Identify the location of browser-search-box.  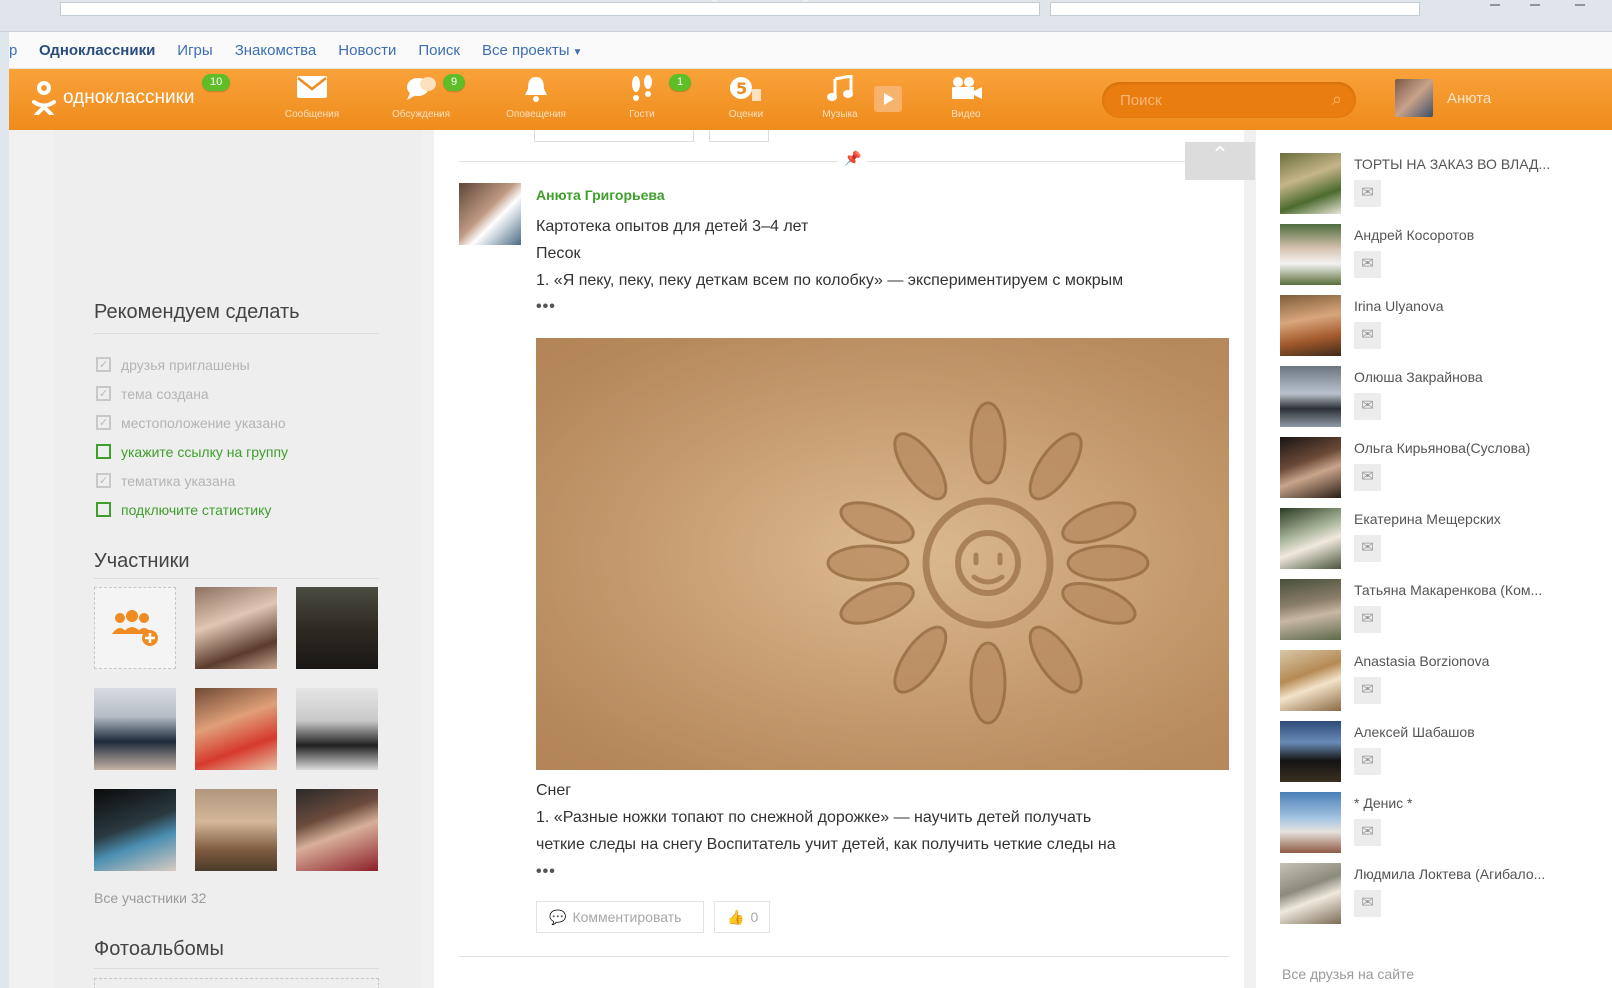
(1235, 9).